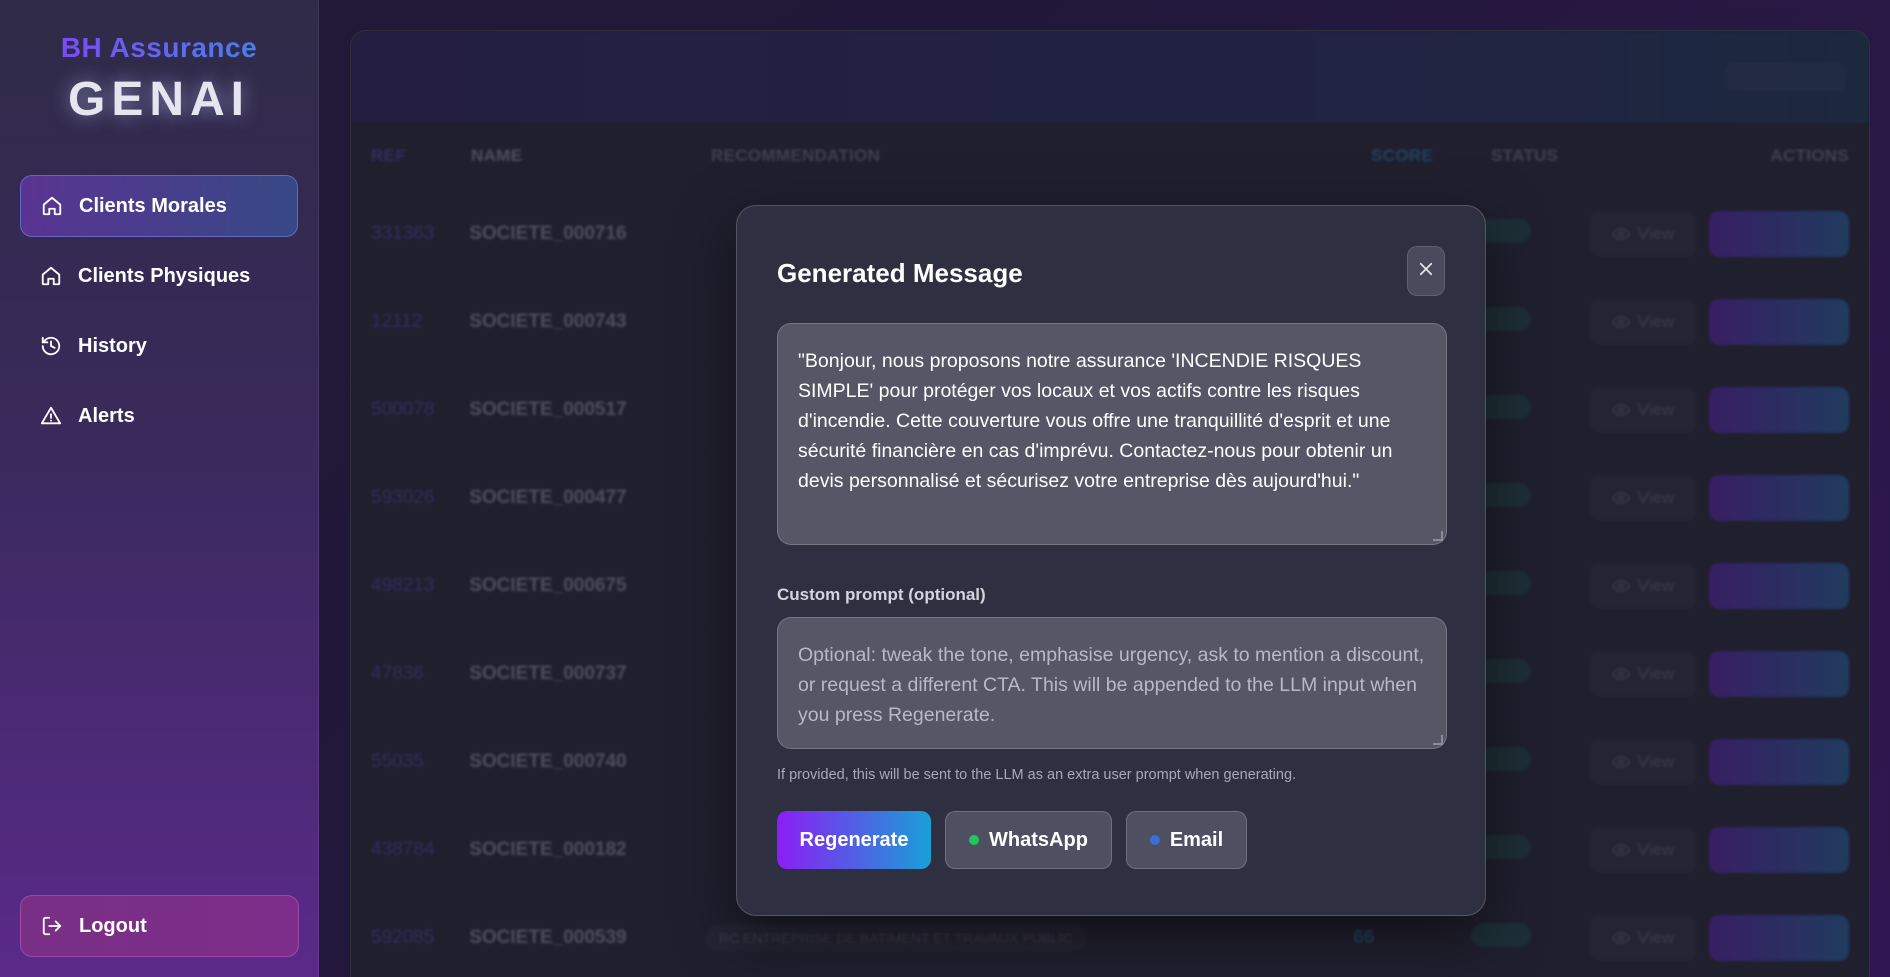  Describe the element at coordinates (153, 205) in the screenshot. I see `sidebar-item-label: Clients Morales` at that location.